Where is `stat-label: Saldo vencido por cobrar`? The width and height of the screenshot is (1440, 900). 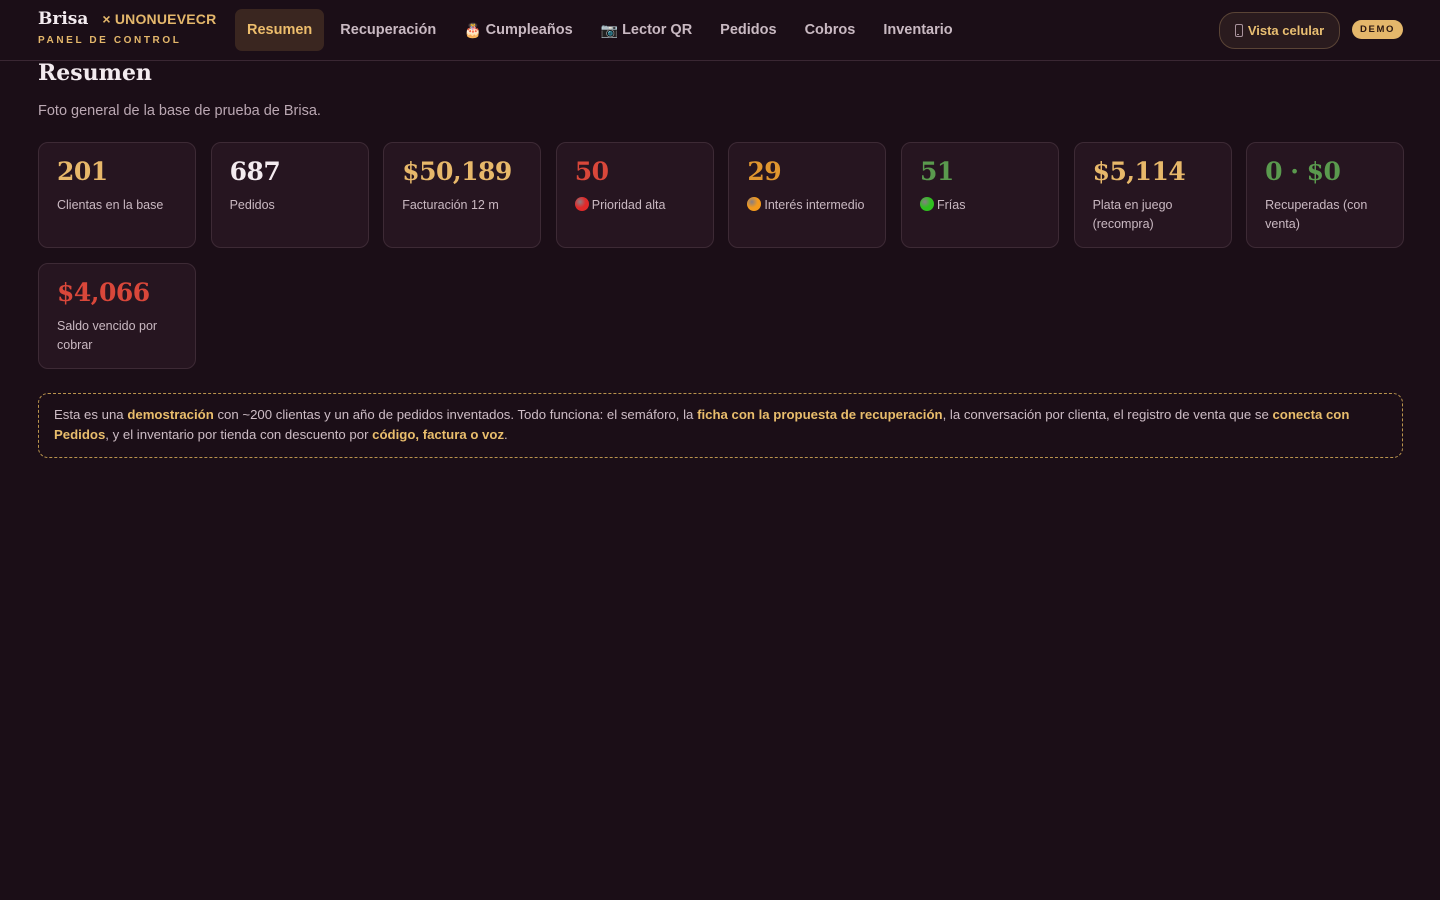
stat-label: Saldo vencido por cobrar is located at coordinates (107, 335).